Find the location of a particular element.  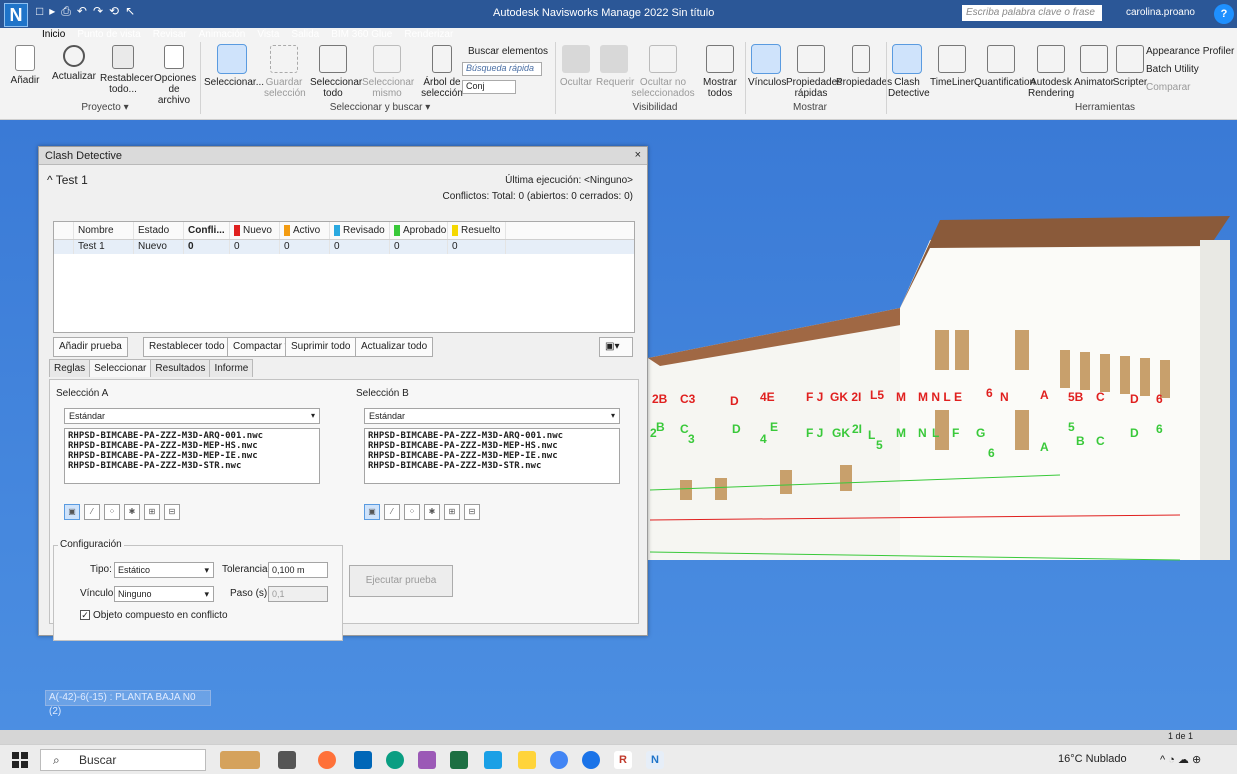

weather-widget: 16°C Nublado is located at coordinates (1092, 759).